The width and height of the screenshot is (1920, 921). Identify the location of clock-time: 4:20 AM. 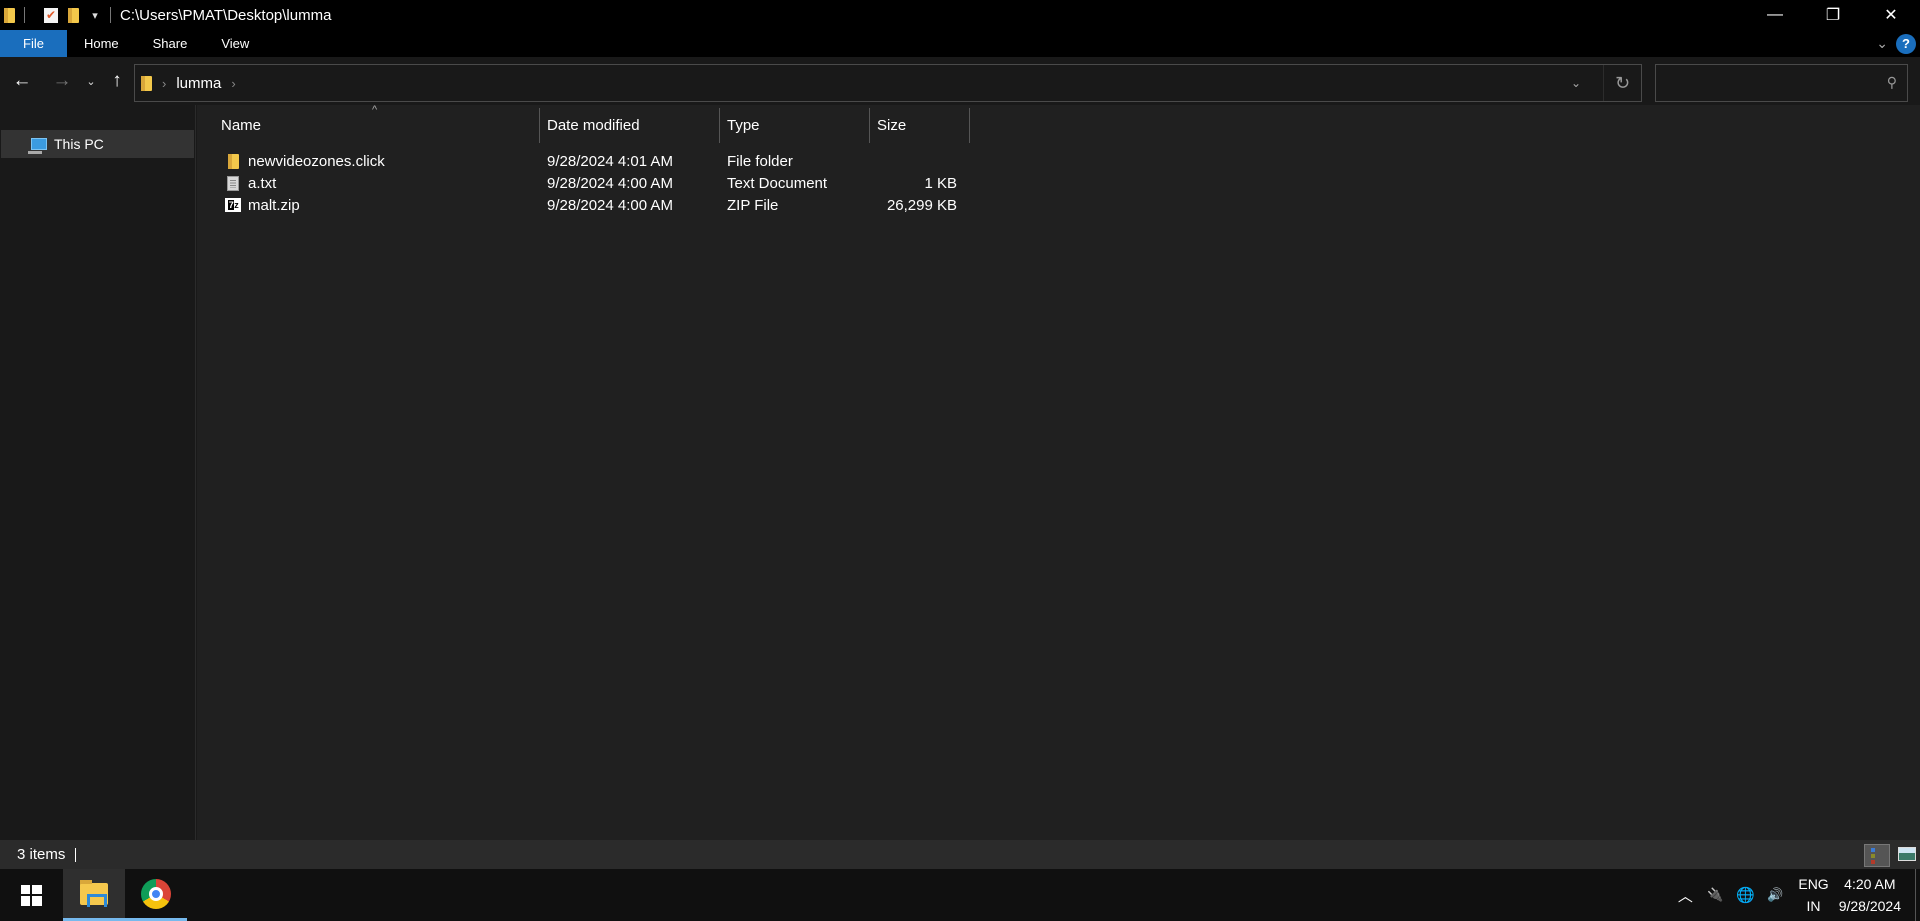
(1870, 884).